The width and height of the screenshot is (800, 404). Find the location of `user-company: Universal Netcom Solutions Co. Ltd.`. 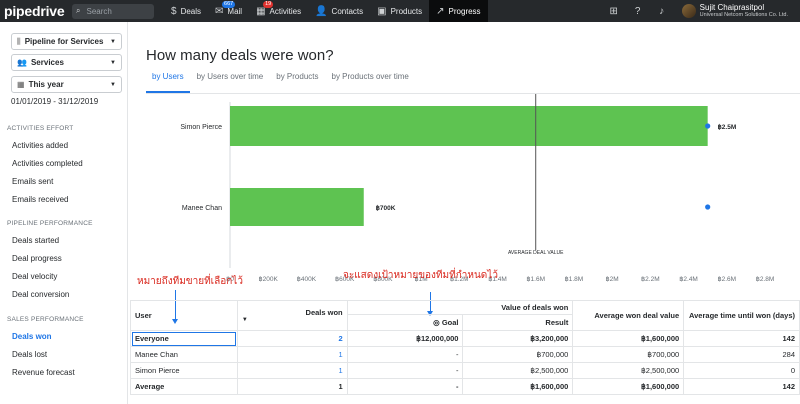

user-company: Universal Netcom Solutions Co. Ltd. is located at coordinates (743, 14).